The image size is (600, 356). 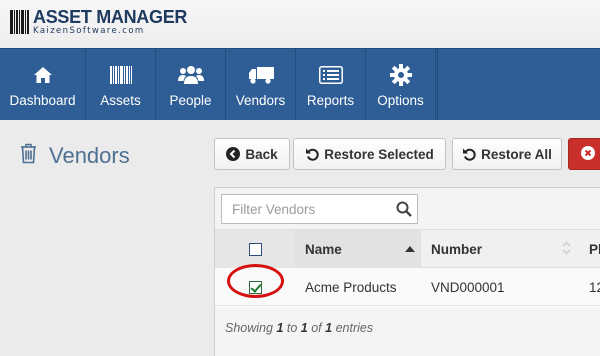 I want to click on restore-all-label: Restore All, so click(x=516, y=154).